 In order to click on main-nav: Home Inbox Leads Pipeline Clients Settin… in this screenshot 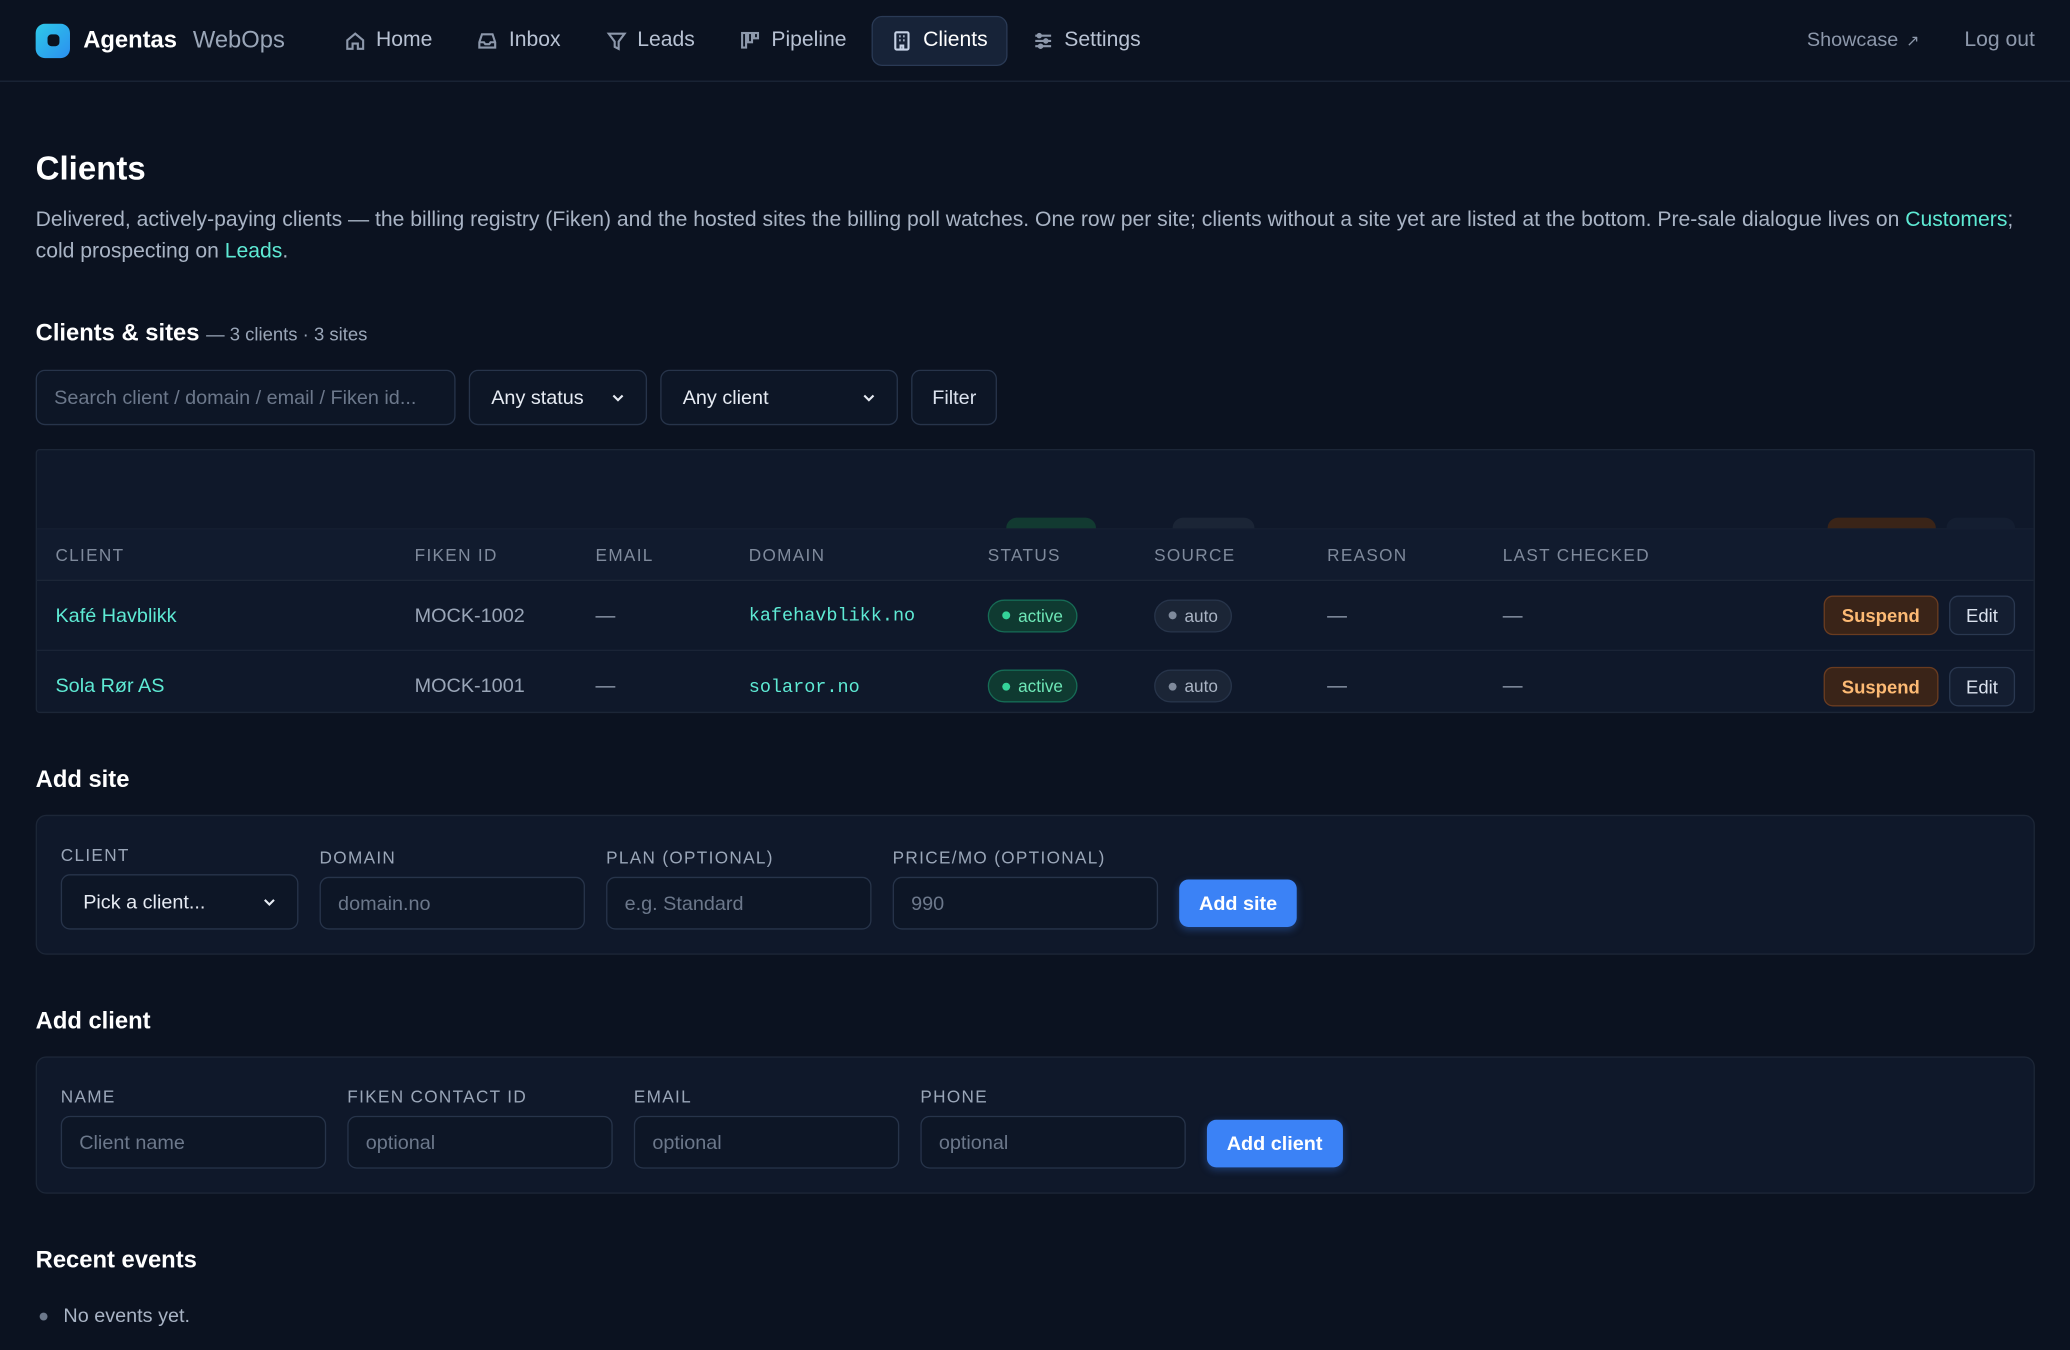, I will do `click(742, 40)`.